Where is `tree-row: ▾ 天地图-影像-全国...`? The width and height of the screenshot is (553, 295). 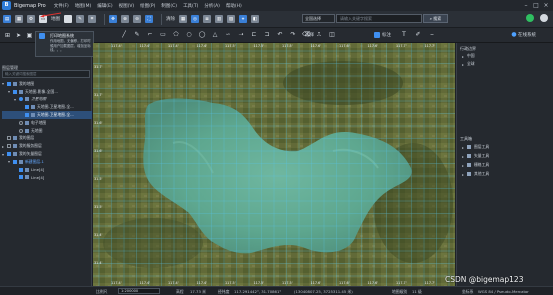
tree-row: ▾ 天地图-影像-全国... is located at coordinates (47, 92).